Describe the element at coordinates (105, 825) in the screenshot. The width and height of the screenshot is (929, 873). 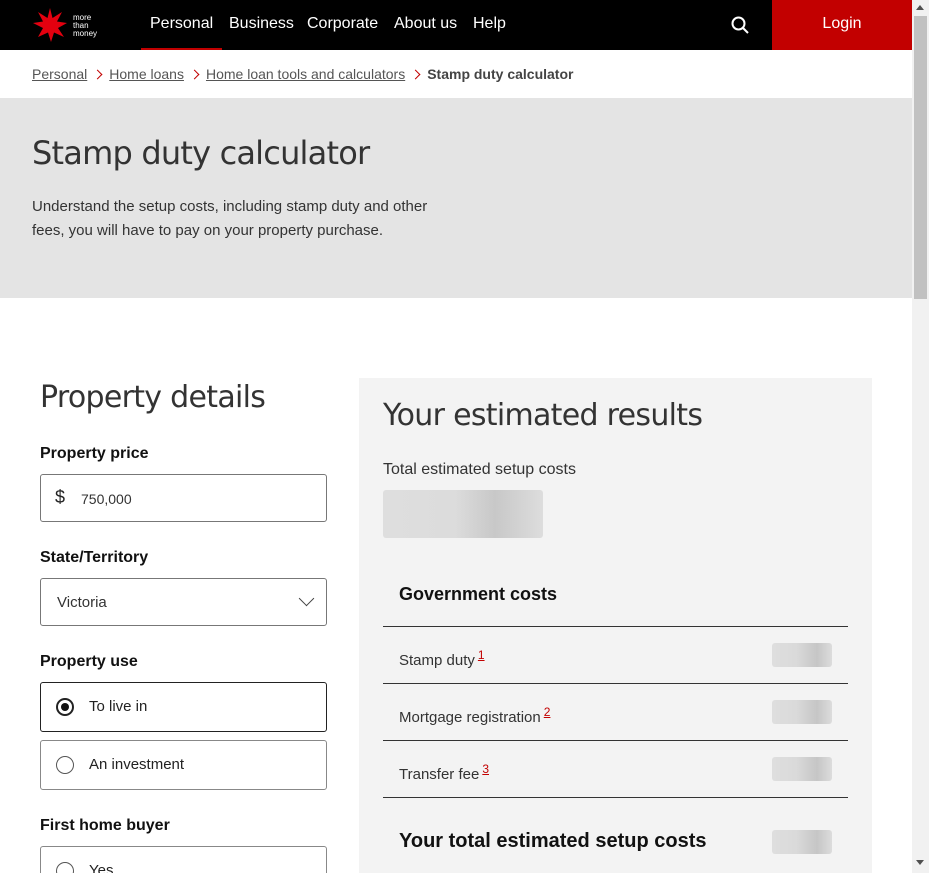
I see `first-home-buyer-label: First home buyer` at that location.